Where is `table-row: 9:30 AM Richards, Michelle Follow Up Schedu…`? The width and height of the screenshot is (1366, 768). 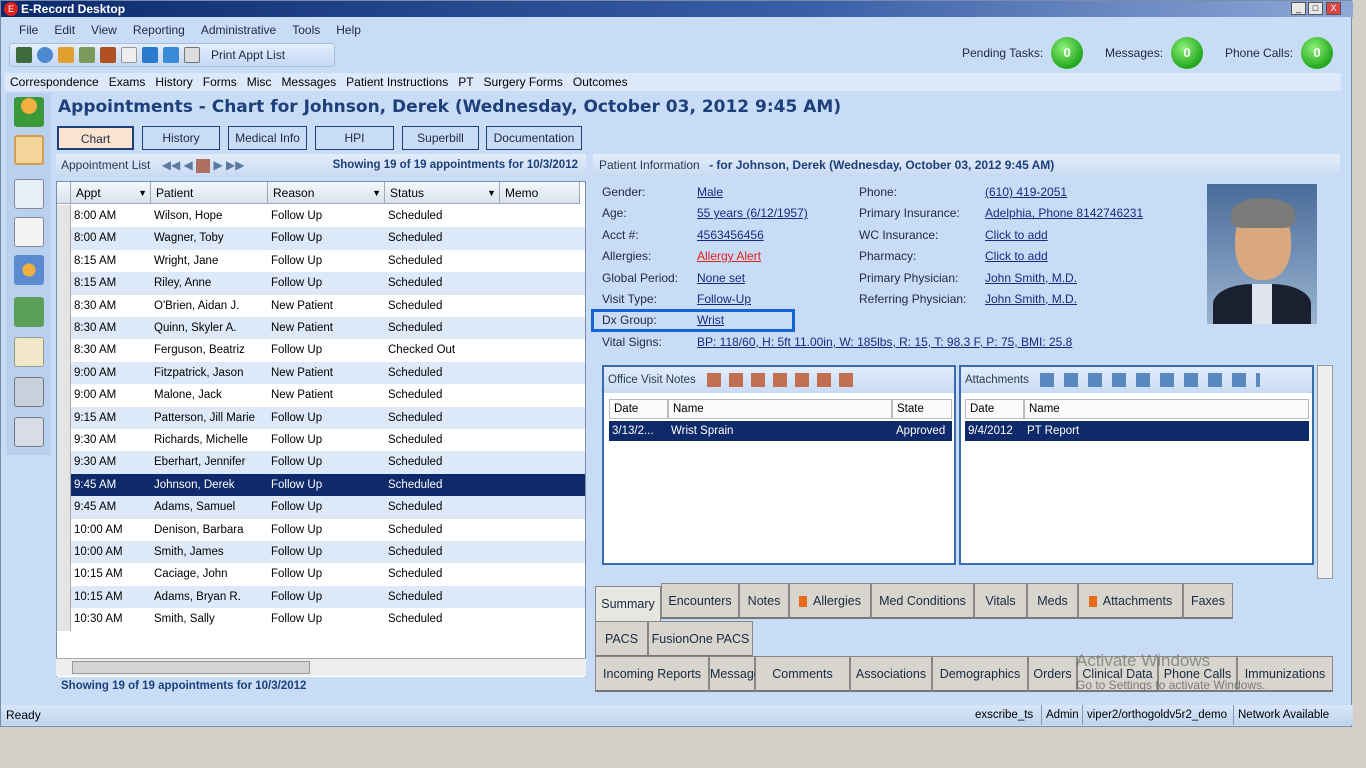 table-row: 9:30 AM Richards, Michelle Follow Up Schedu… is located at coordinates (321, 440).